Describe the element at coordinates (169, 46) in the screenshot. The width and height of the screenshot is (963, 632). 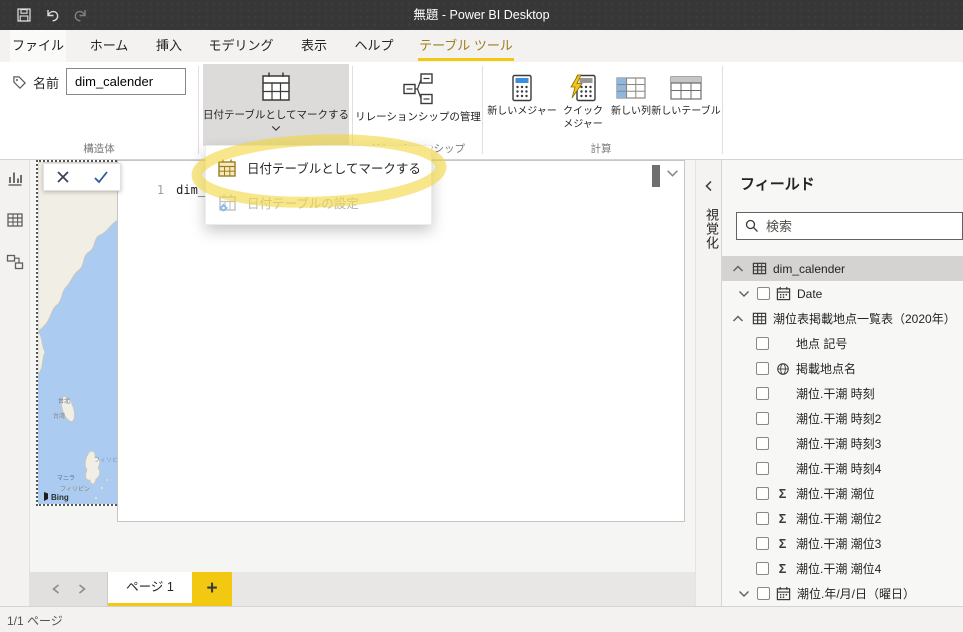
I see `tab-insert: 挿入` at that location.